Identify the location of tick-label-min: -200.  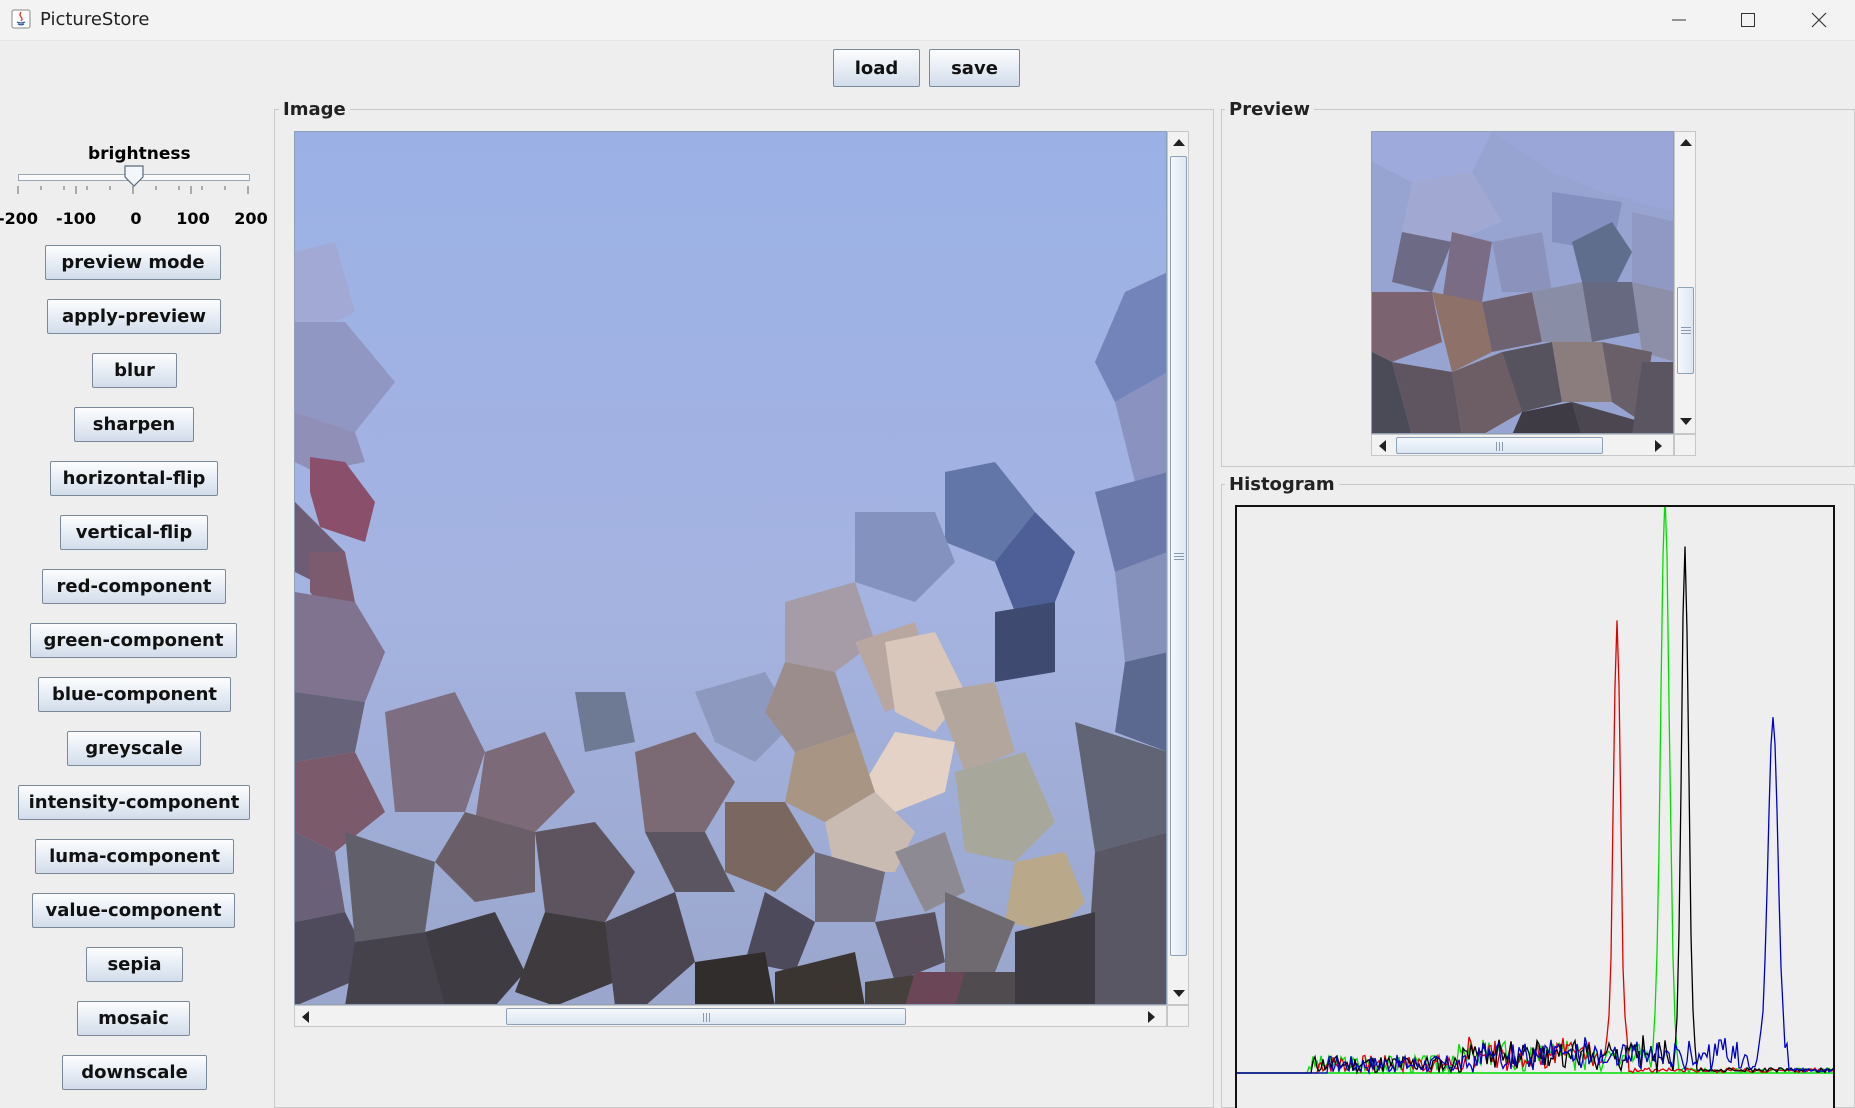
(19, 218).